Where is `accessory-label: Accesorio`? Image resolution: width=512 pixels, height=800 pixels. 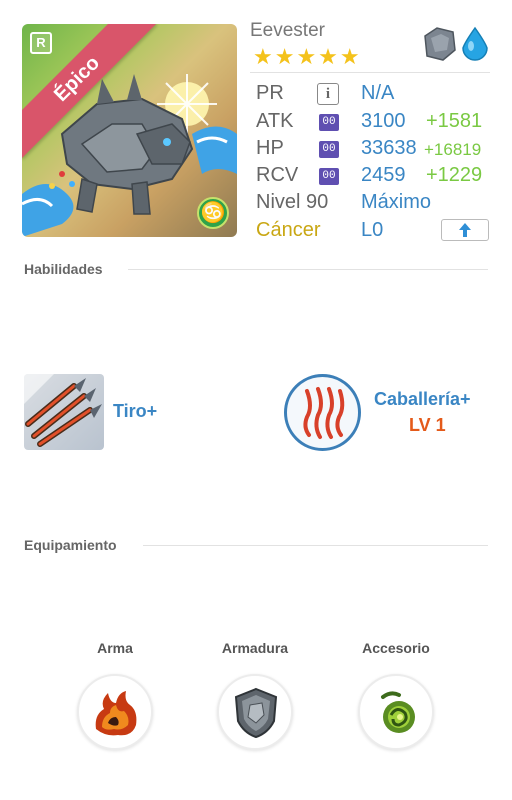 accessory-label: Accesorio is located at coordinates (396, 648).